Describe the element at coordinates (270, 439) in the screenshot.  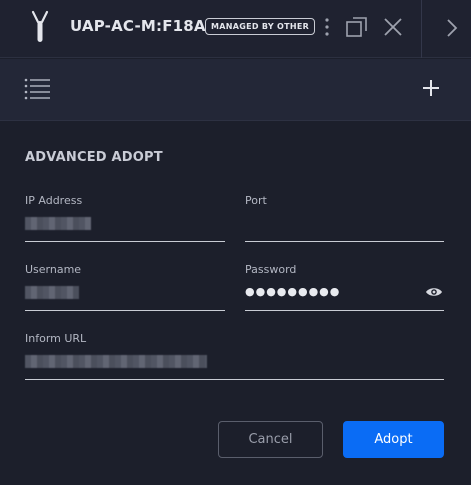
I see `cancel-button: Cancel` at that location.